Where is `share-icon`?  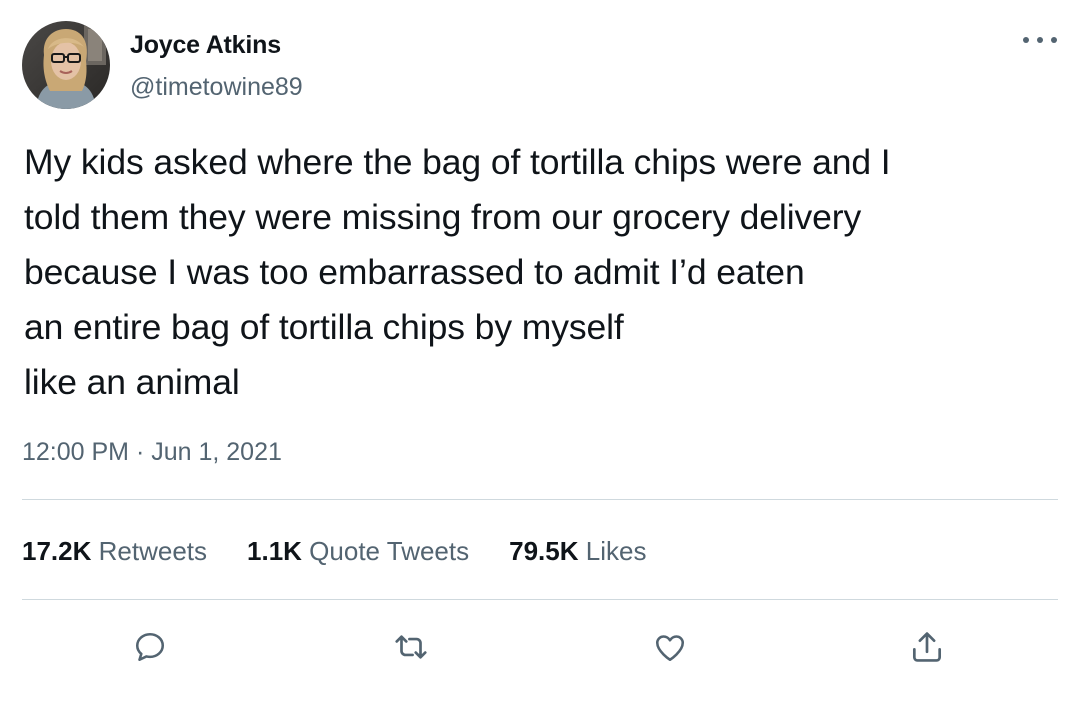 share-icon is located at coordinates (927, 647).